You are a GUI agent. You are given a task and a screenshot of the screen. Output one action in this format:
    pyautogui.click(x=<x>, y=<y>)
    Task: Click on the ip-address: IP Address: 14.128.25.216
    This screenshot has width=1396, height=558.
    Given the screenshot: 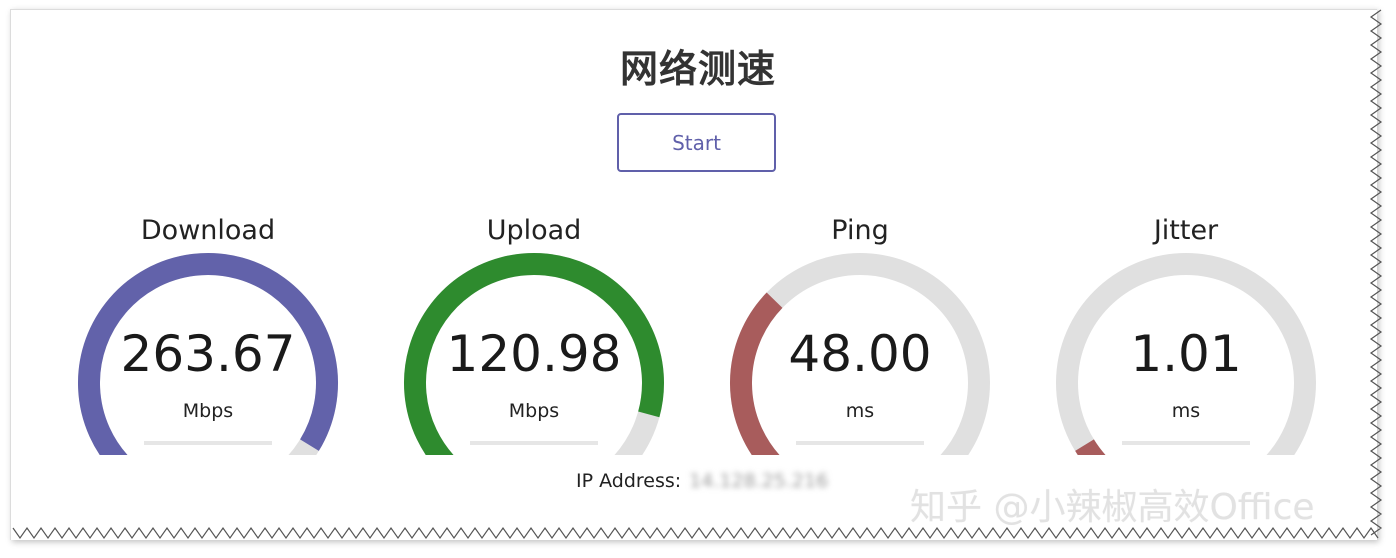 What is the action you would take?
    pyautogui.click(x=702, y=481)
    